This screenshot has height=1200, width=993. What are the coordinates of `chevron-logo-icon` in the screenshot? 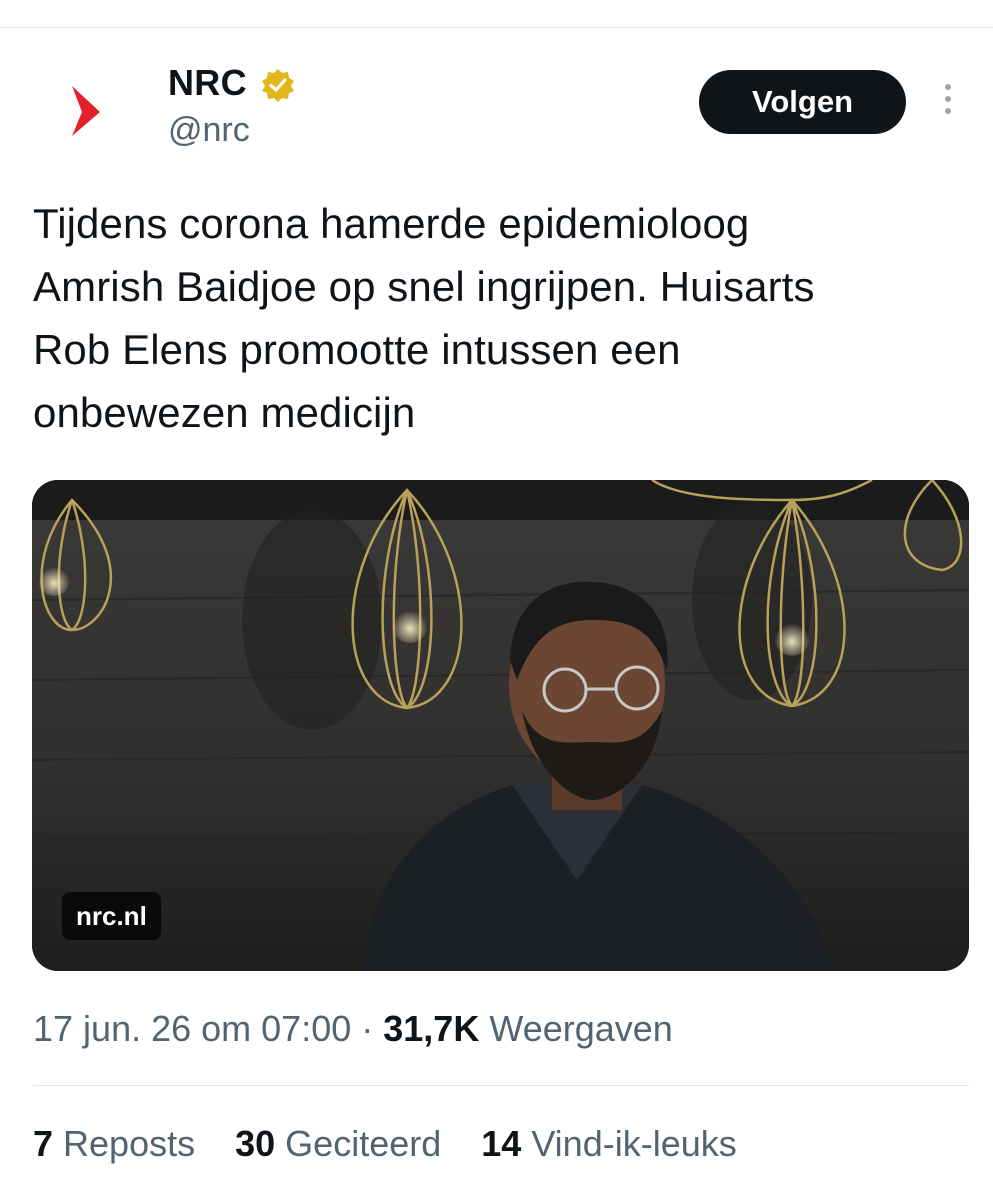 It's located at (86, 111).